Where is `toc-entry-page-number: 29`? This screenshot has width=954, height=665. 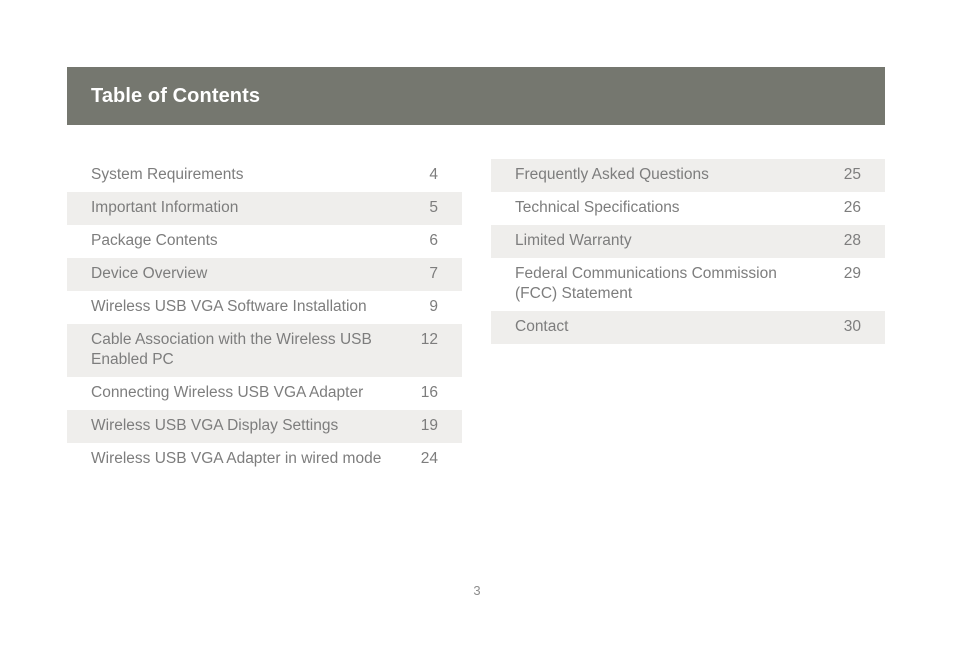
toc-entry-page-number: 29 is located at coordinates (852, 273).